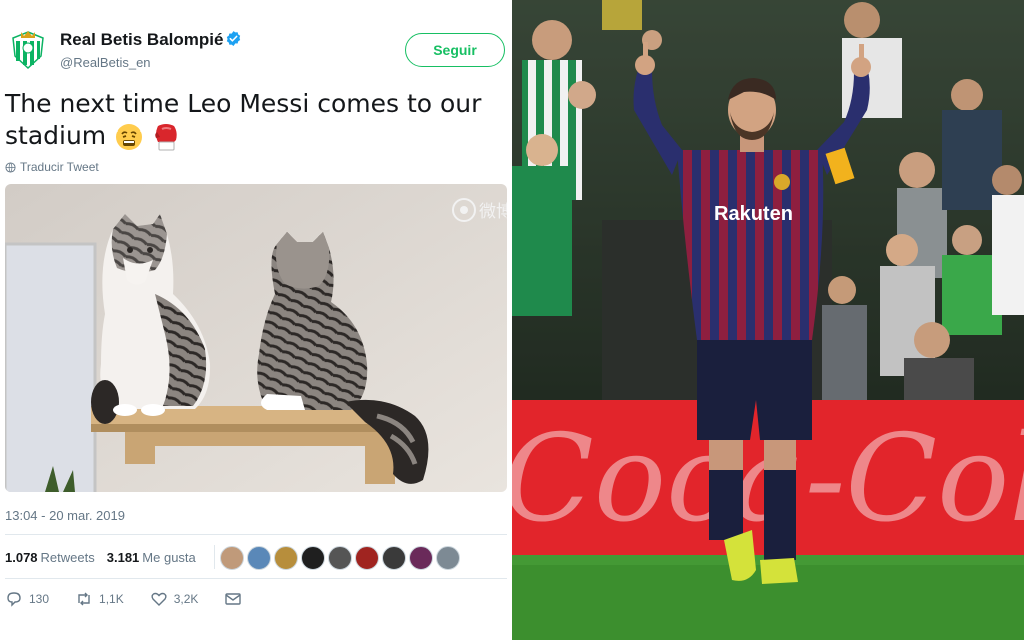 The height and width of the screenshot is (640, 1024). What do you see at coordinates (111, 599) in the screenshot?
I see `retweet-count: 1,1K` at bounding box center [111, 599].